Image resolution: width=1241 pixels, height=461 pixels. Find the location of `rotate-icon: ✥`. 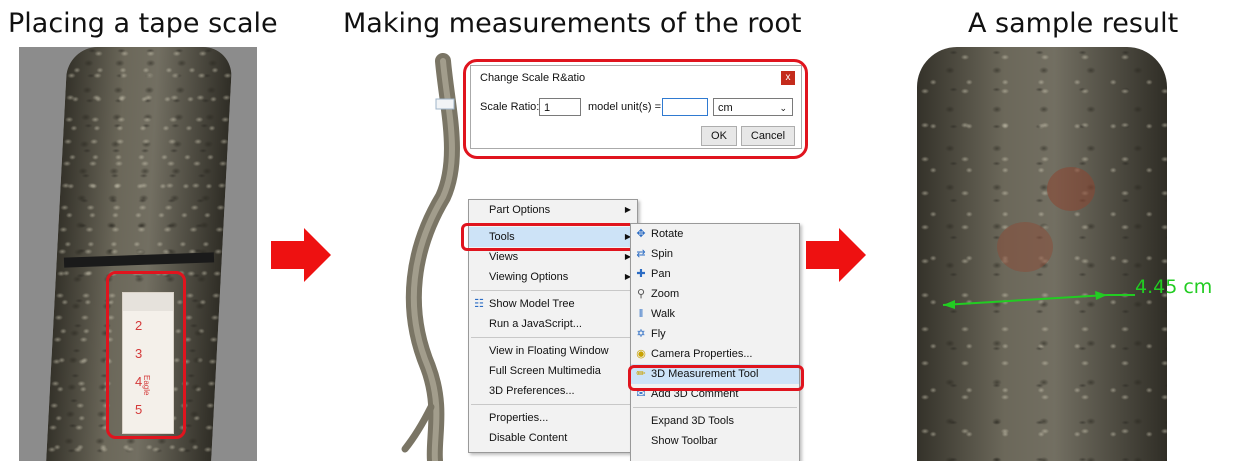

rotate-icon: ✥ is located at coordinates (641, 234).